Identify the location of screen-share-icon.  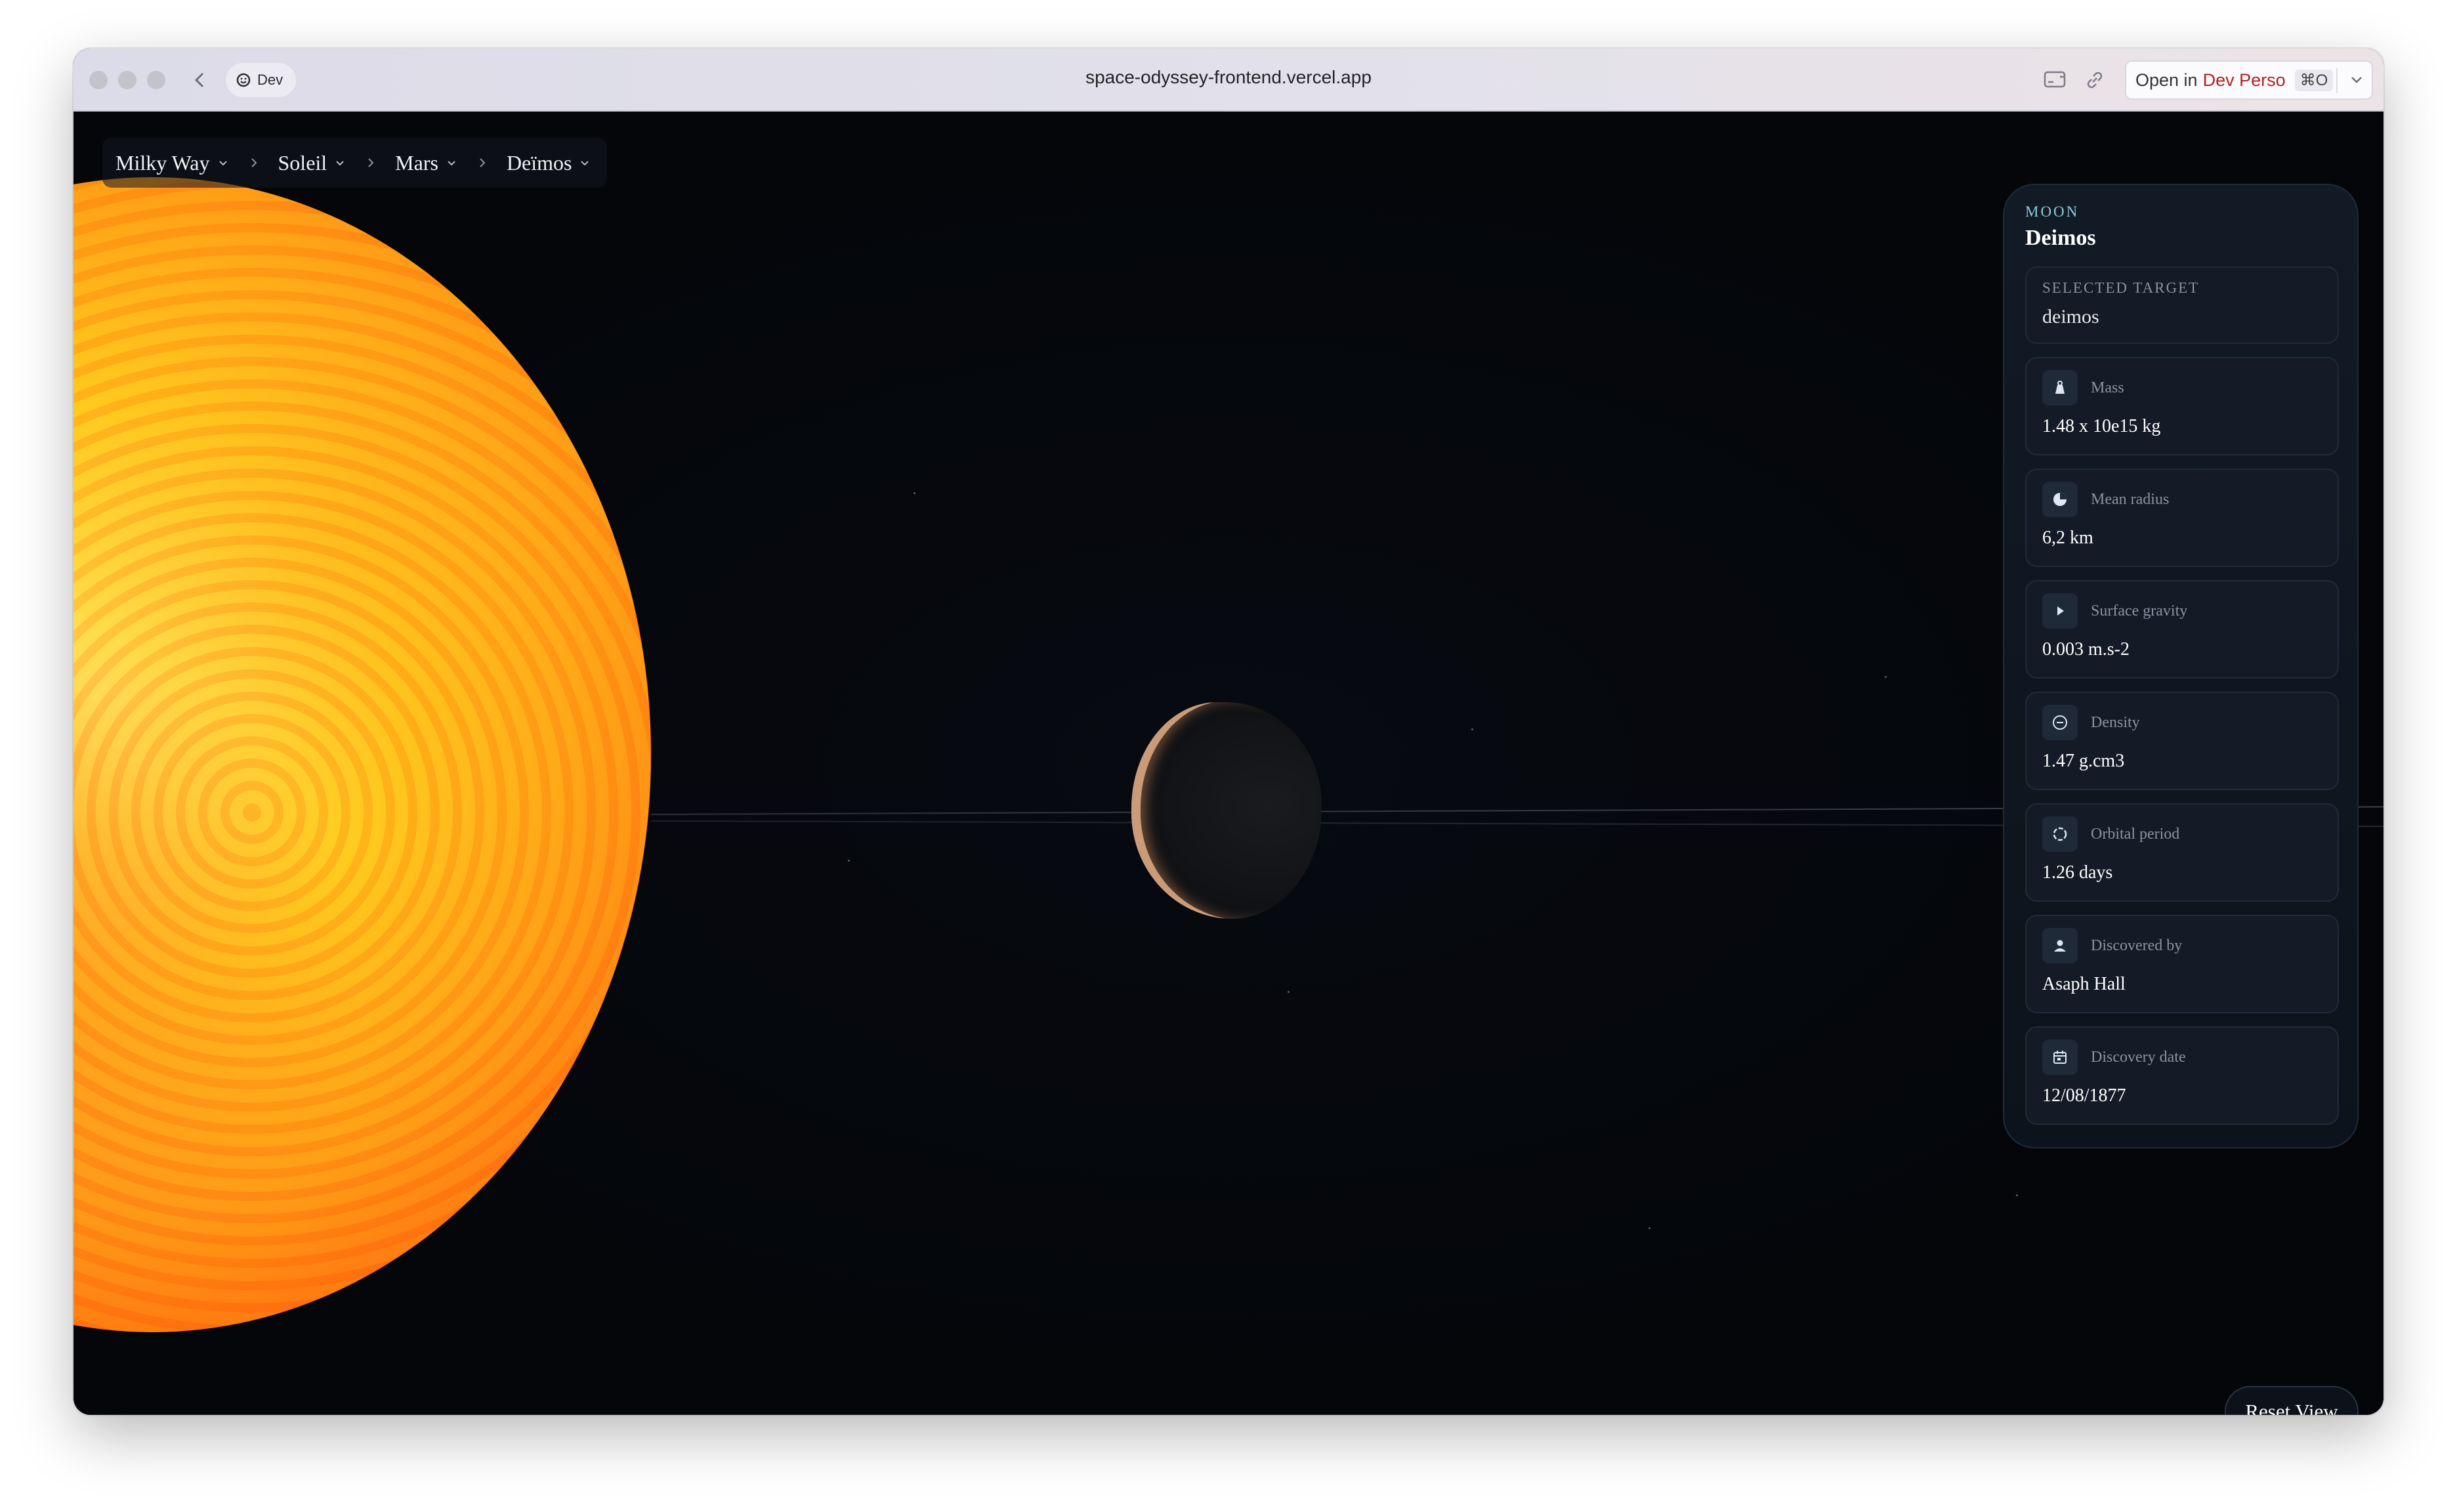
(2055, 79).